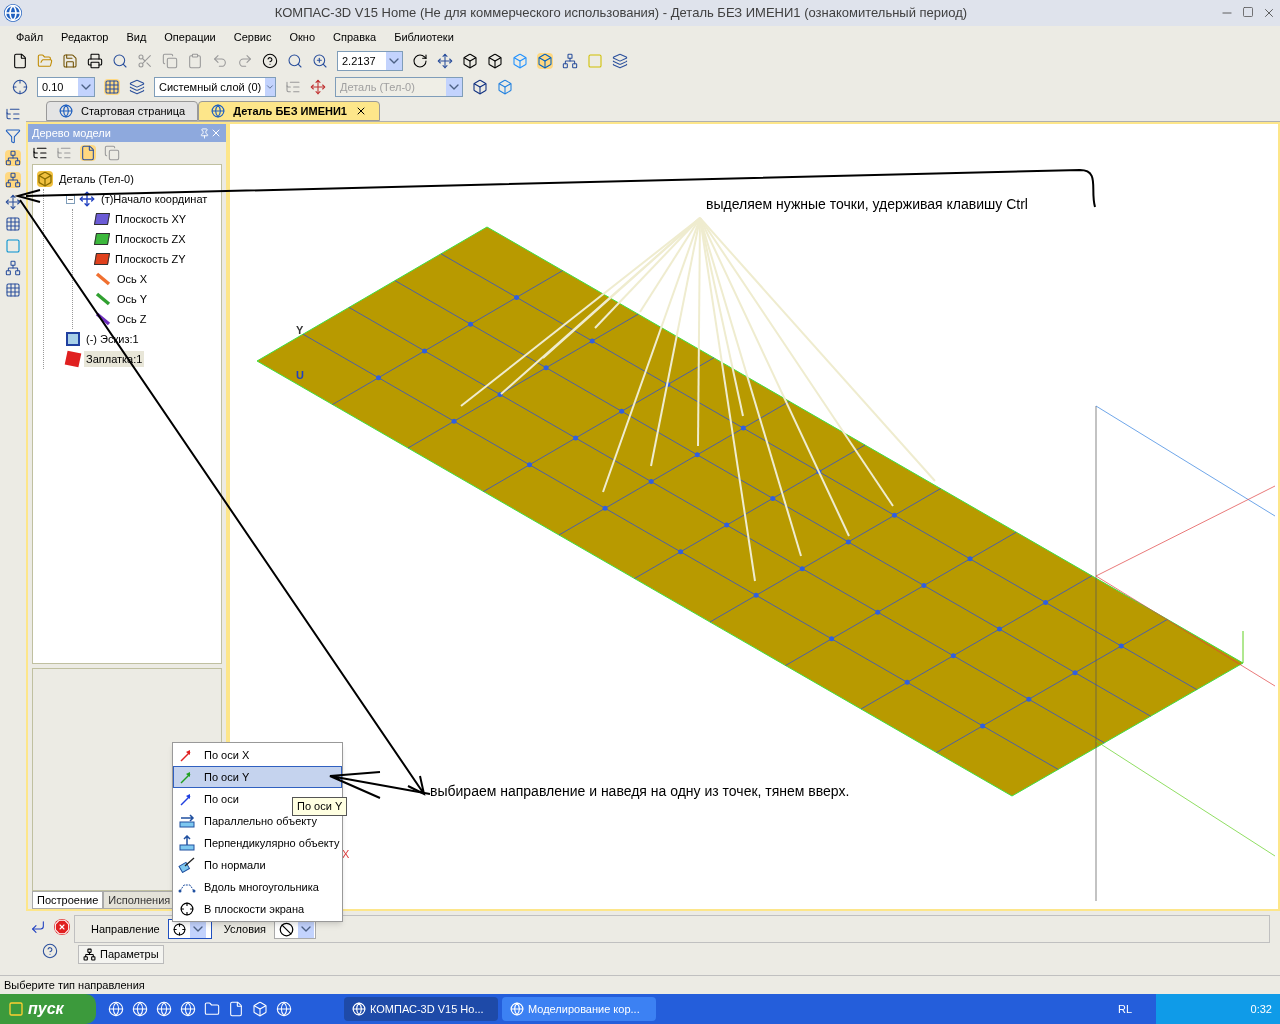  Describe the element at coordinates (495, 61) in the screenshot. I see `cube-icon` at that location.